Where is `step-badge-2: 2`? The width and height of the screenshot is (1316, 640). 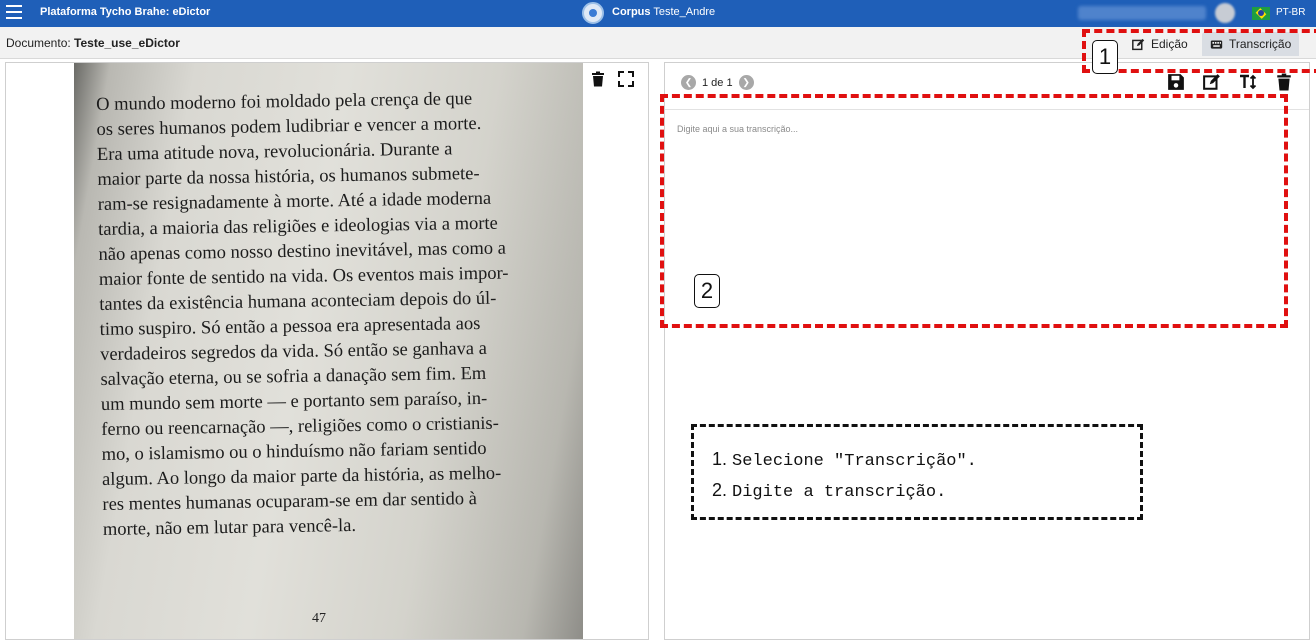
step-badge-2: 2 is located at coordinates (707, 291).